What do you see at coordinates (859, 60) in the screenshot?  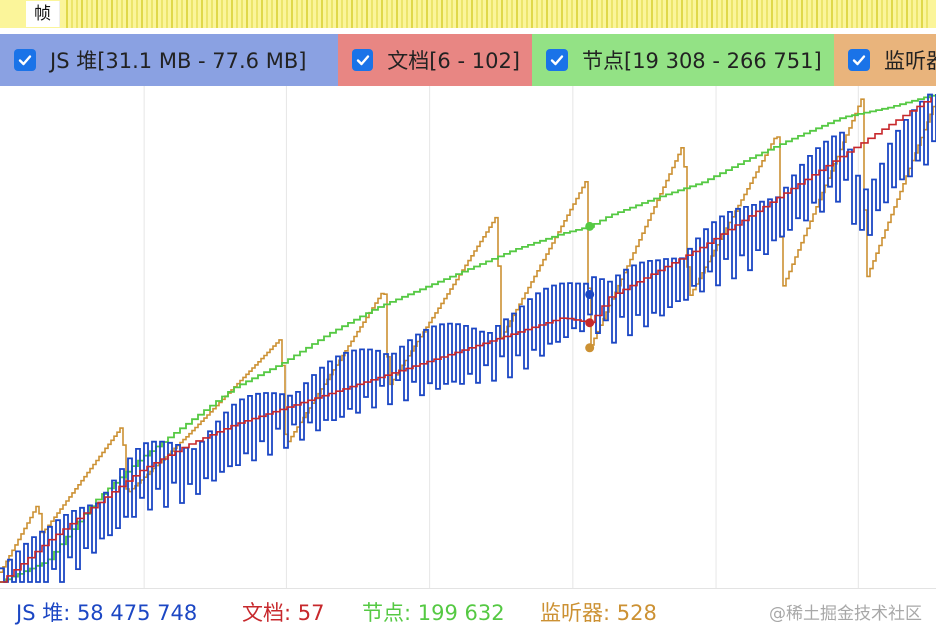 I see `listeners-checkbox` at bounding box center [859, 60].